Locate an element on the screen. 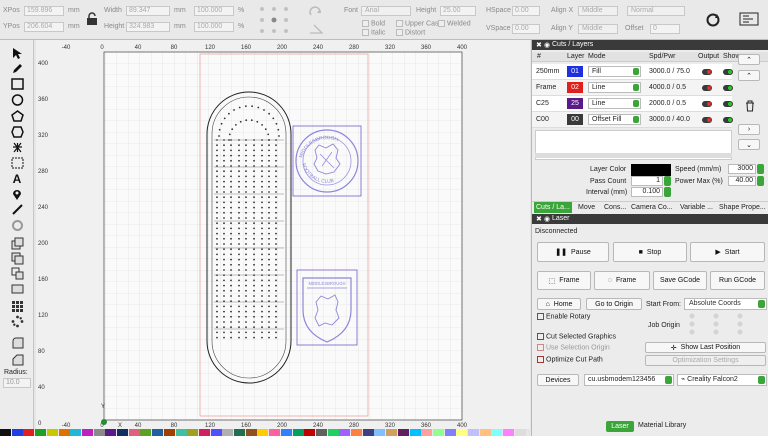  float-panel-icon: ◉ is located at coordinates (547, 45).